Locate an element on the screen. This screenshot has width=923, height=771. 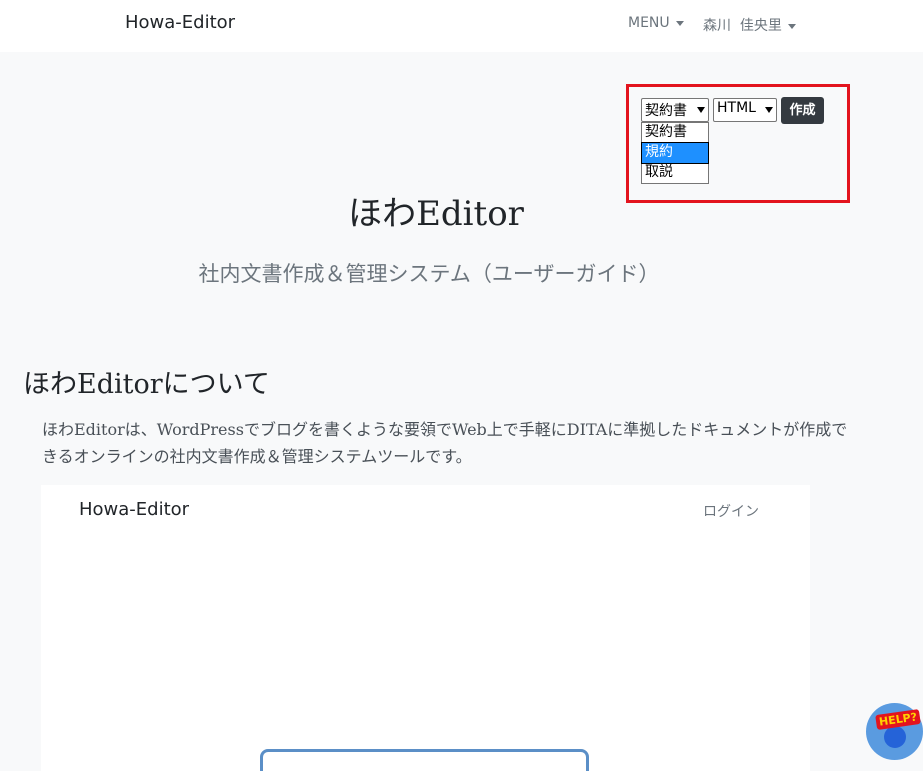
user-dropdown: 森川 佳央里 is located at coordinates (749, 25).